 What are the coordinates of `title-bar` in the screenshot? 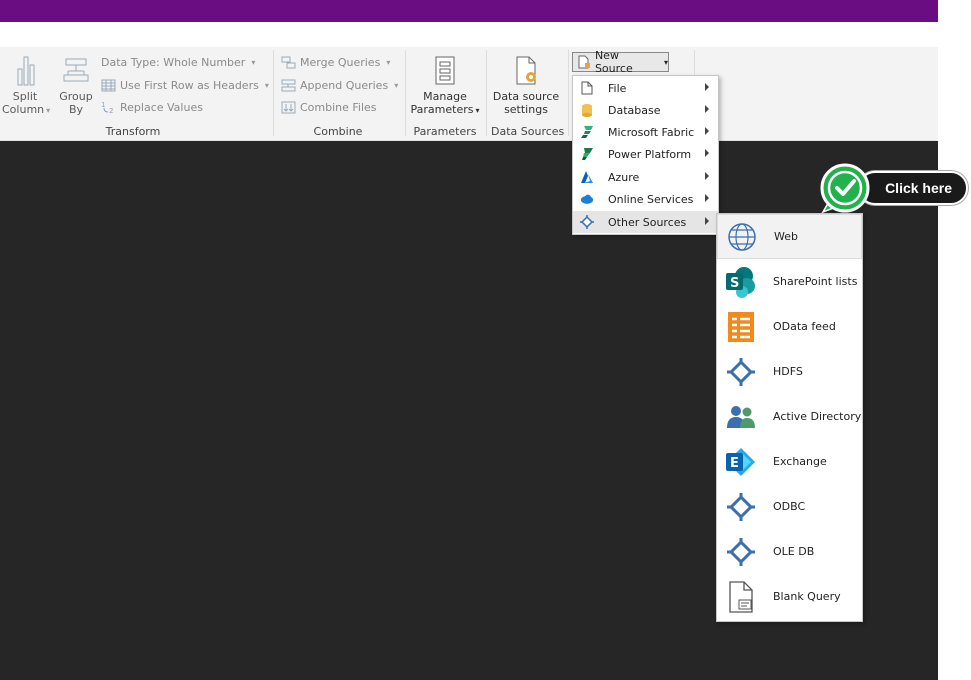 It's located at (469, 11).